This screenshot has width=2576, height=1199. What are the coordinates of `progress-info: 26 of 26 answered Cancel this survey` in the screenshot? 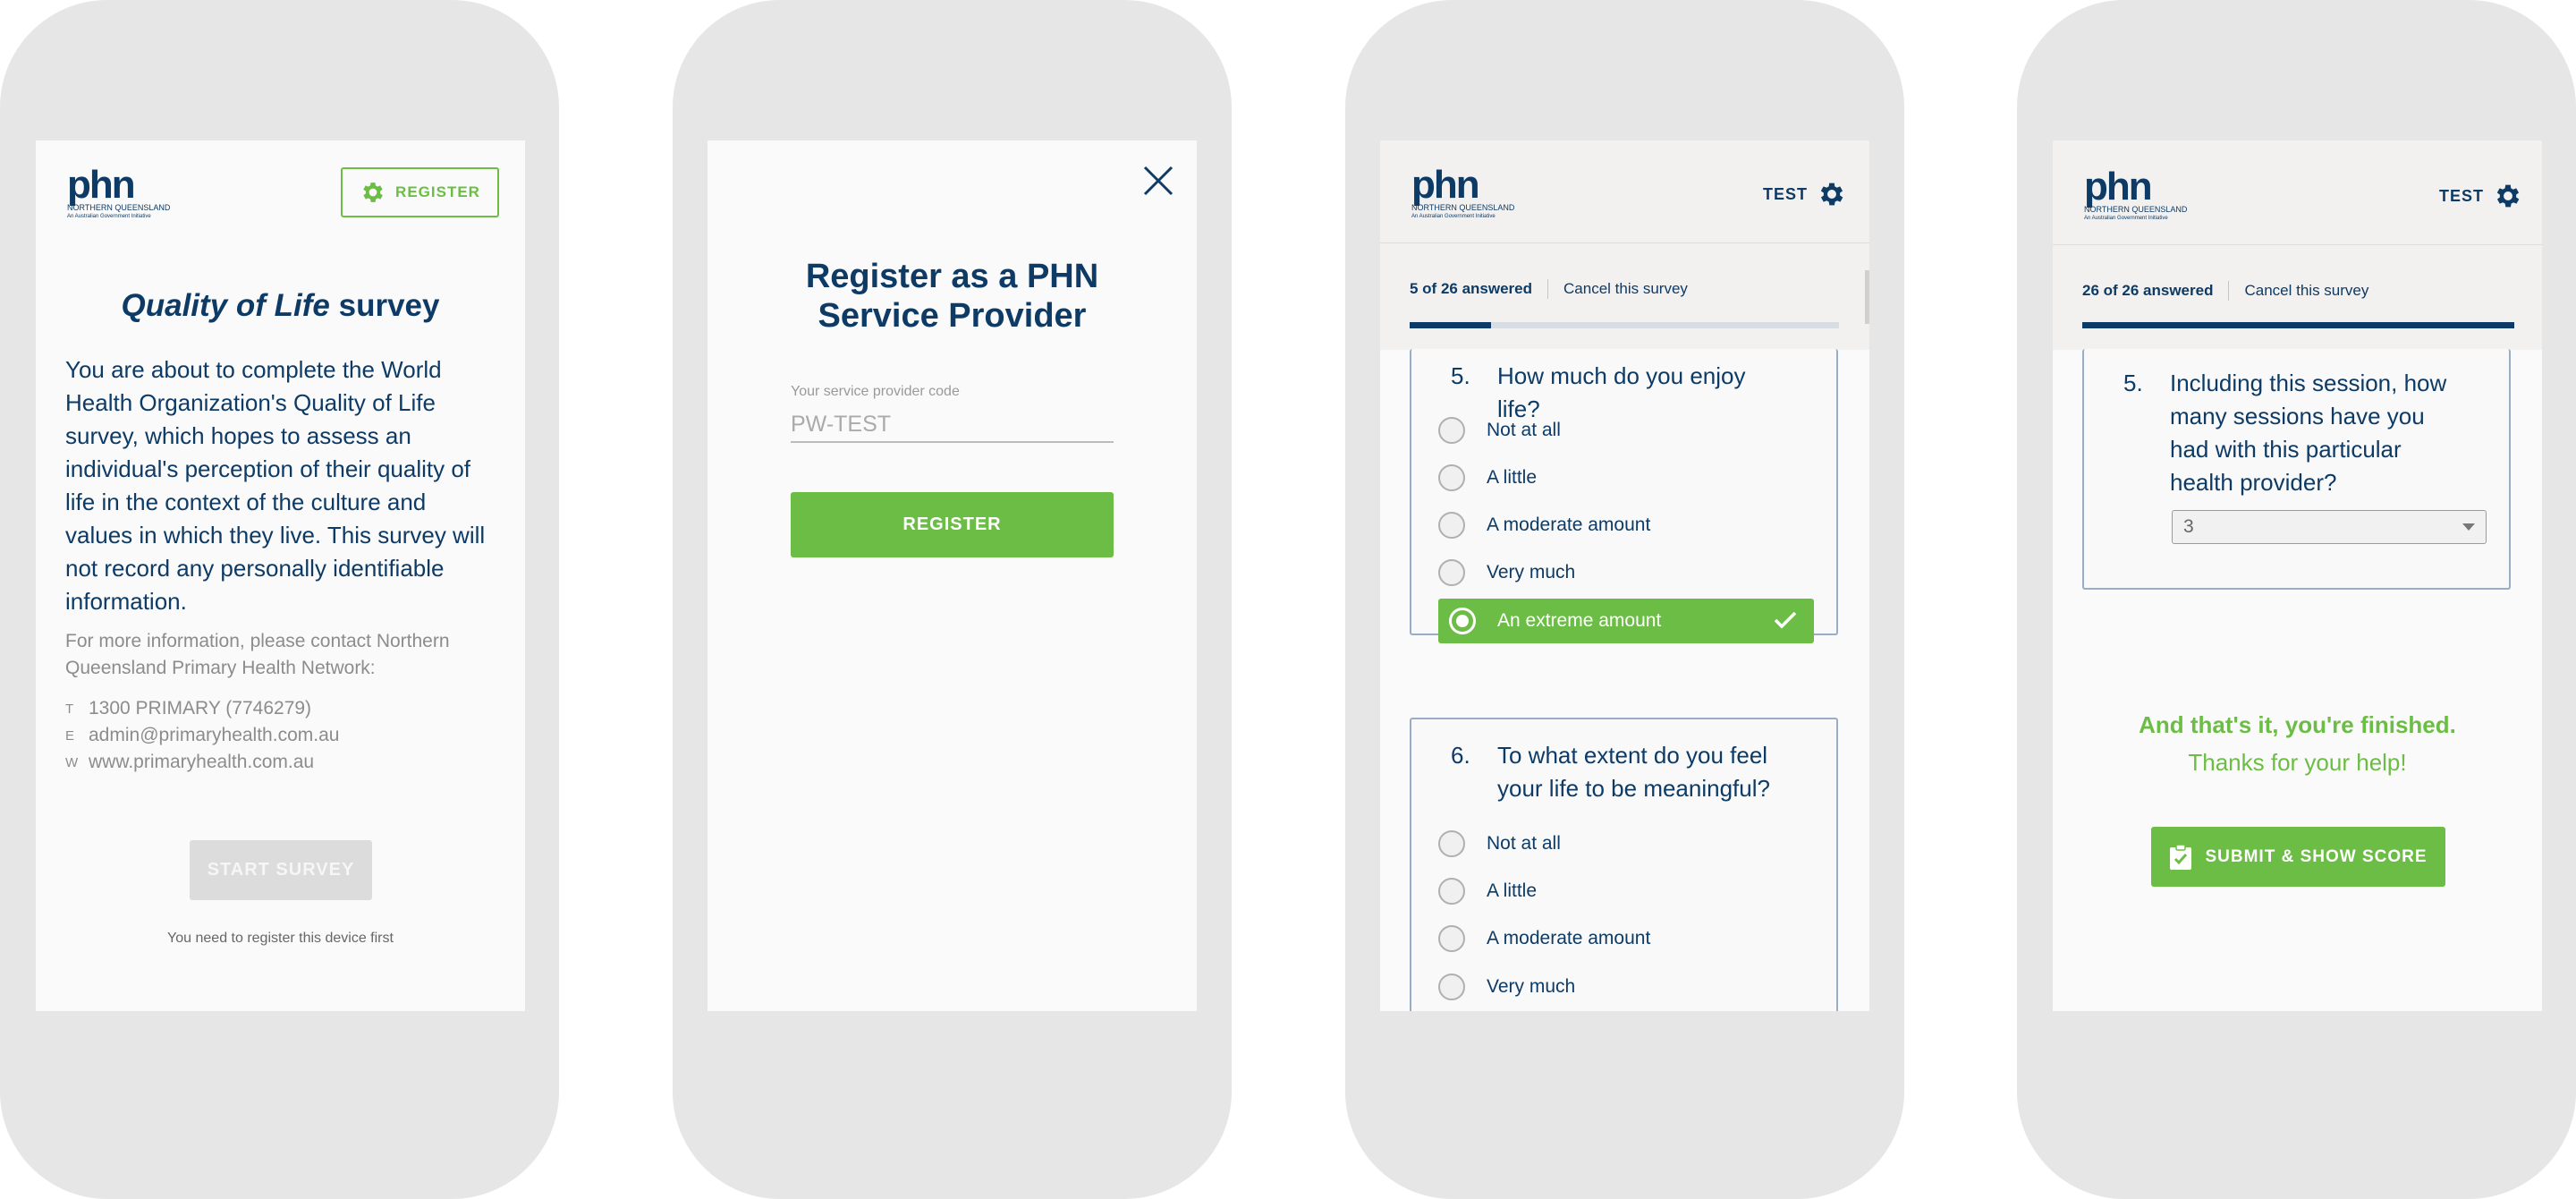 It's located at (2225, 291).